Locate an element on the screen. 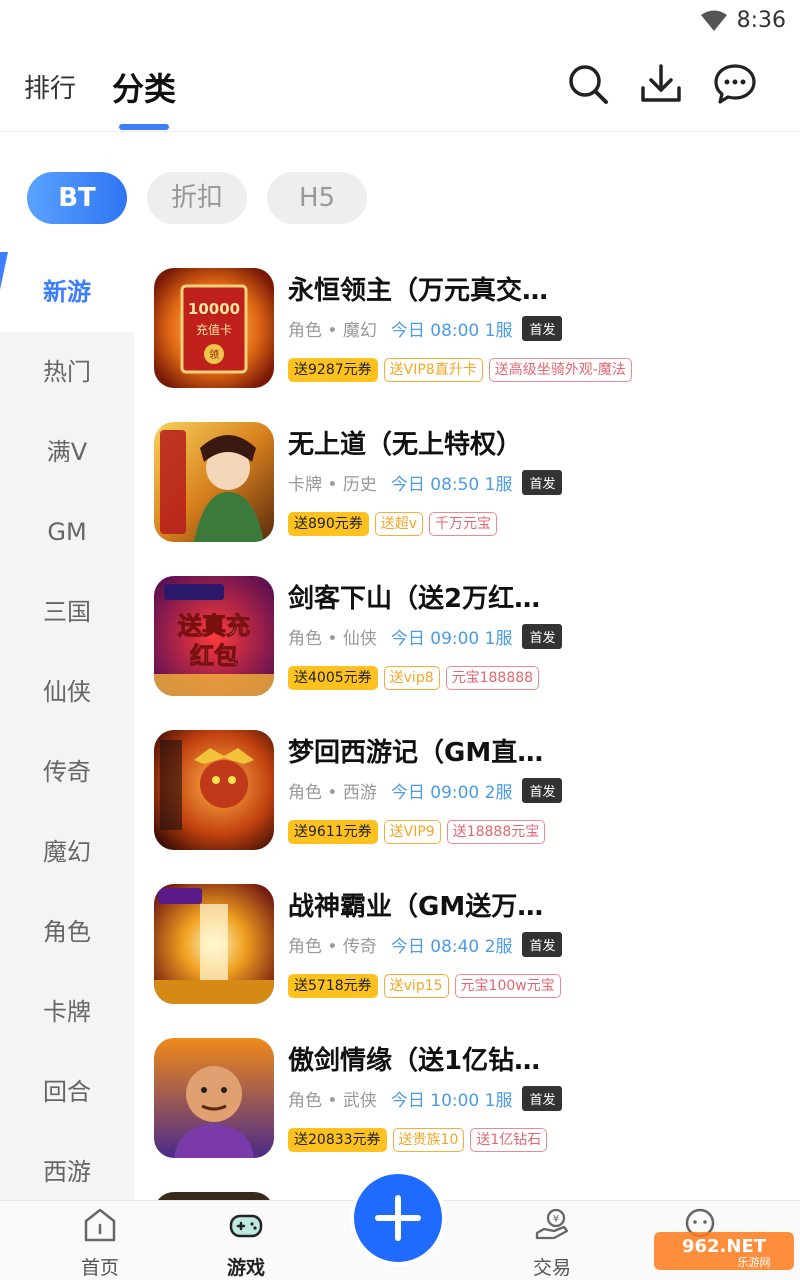  nav-trade: ¥ 交易 is located at coordinates (552, 1240).